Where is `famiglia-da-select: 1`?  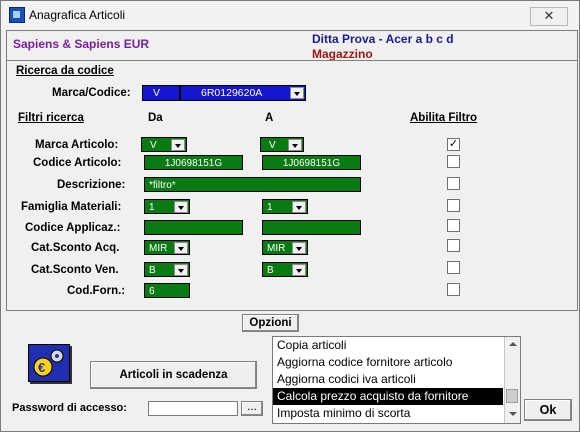
famiglia-da-select: 1 is located at coordinates (167, 206).